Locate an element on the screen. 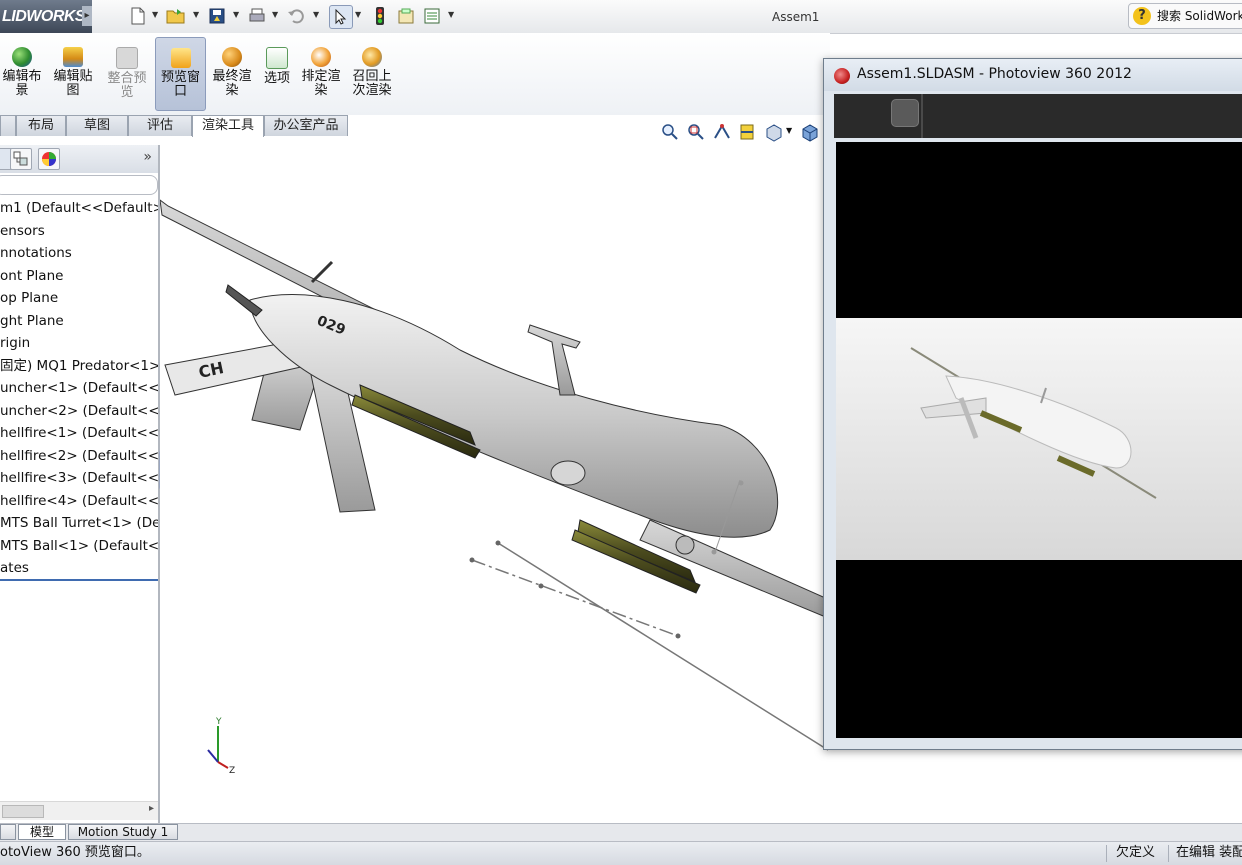 The width and height of the screenshot is (1242, 865). status-edit-mode: 在编辑 装配 is located at coordinates (1209, 852).